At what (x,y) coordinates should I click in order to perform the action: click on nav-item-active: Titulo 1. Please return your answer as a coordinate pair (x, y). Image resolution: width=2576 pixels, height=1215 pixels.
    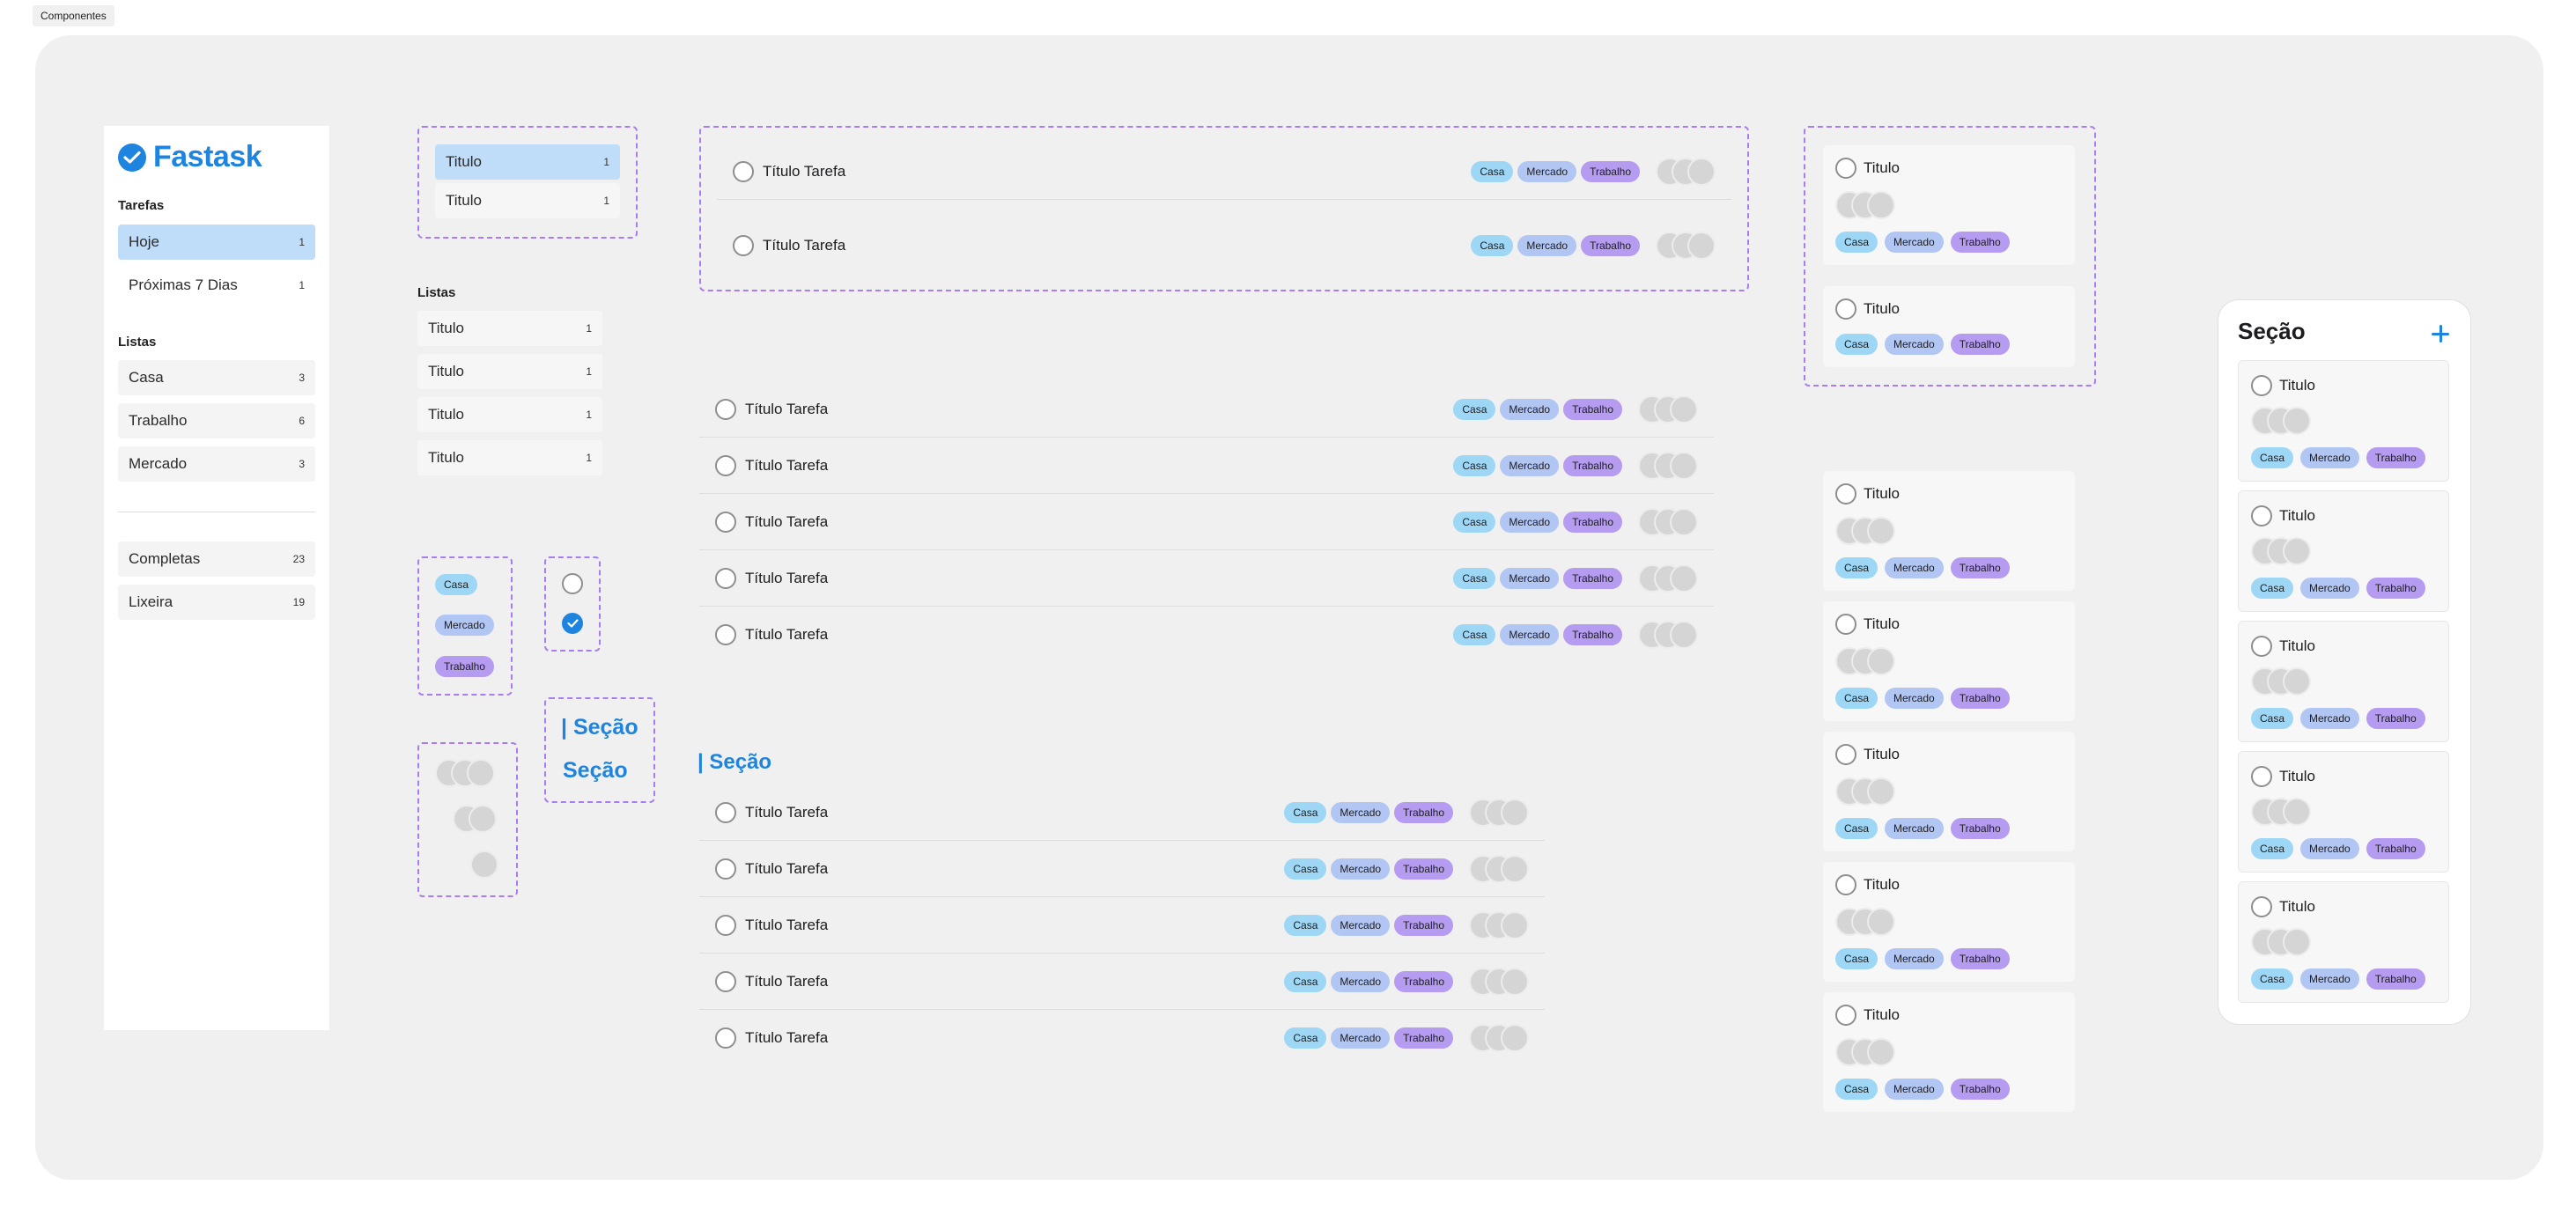
    Looking at the image, I should click on (527, 162).